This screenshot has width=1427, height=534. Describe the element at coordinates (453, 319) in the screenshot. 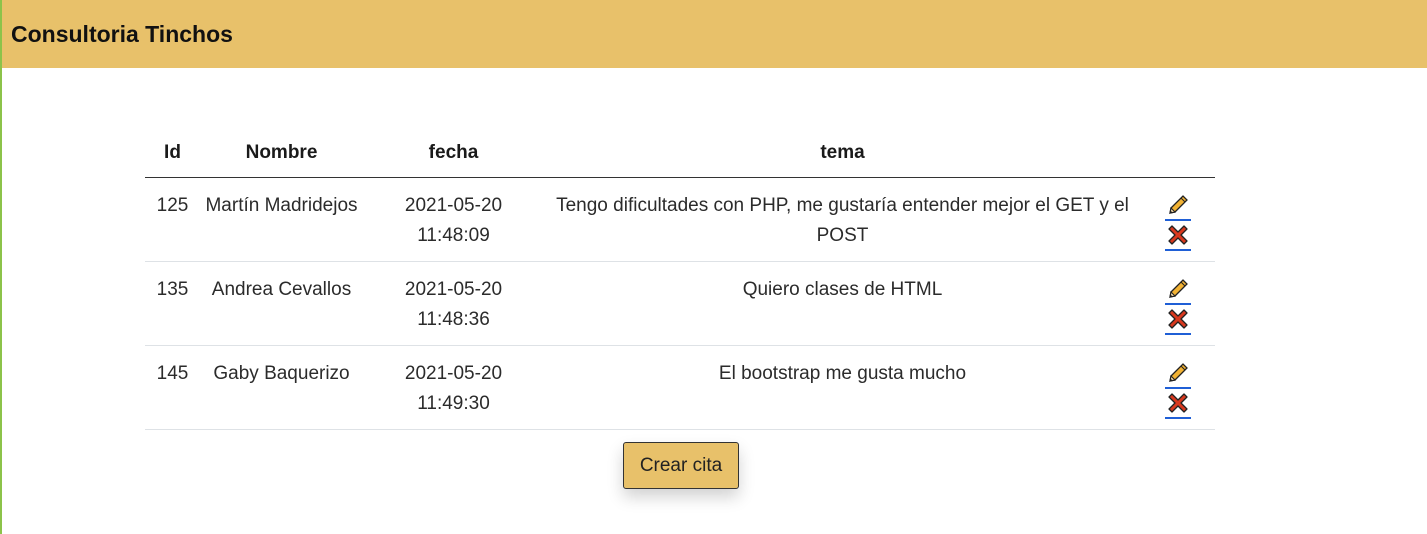

I see `fecha-time: 11:48:36` at that location.